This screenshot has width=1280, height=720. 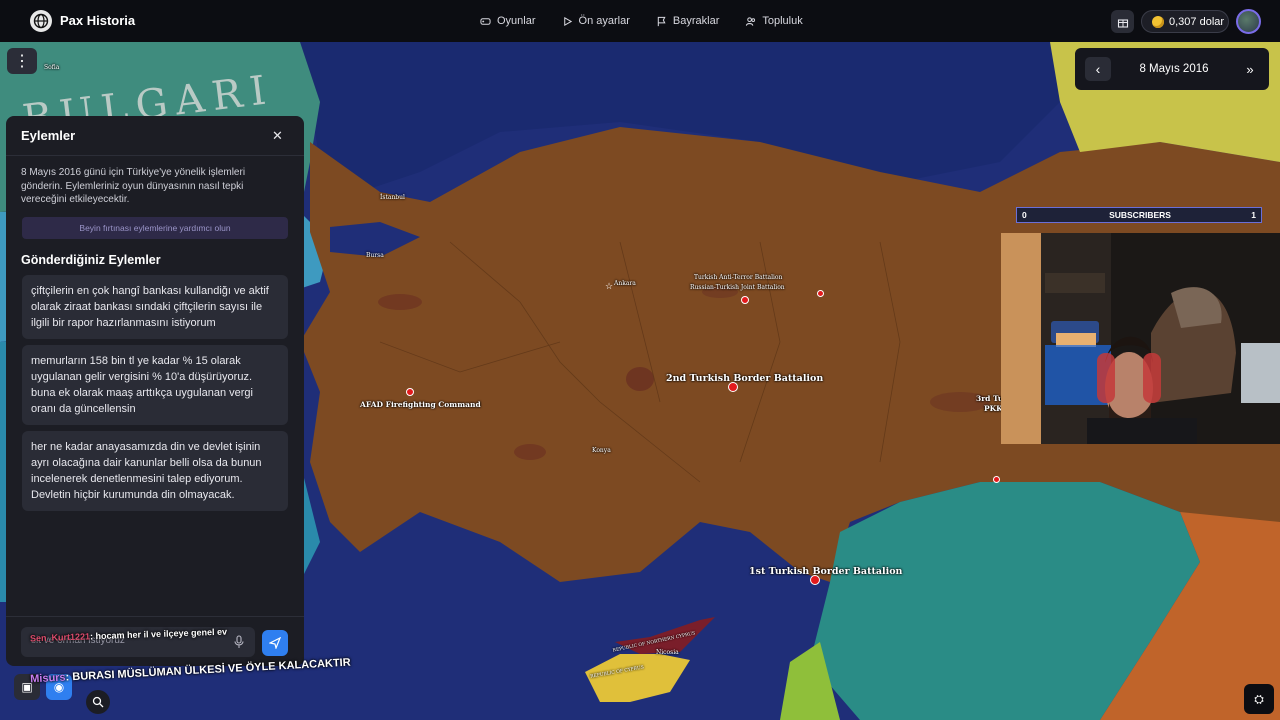 What do you see at coordinates (138, 642) in the screenshot?
I see `action-input: sit ve orman istiyoruz` at bounding box center [138, 642].